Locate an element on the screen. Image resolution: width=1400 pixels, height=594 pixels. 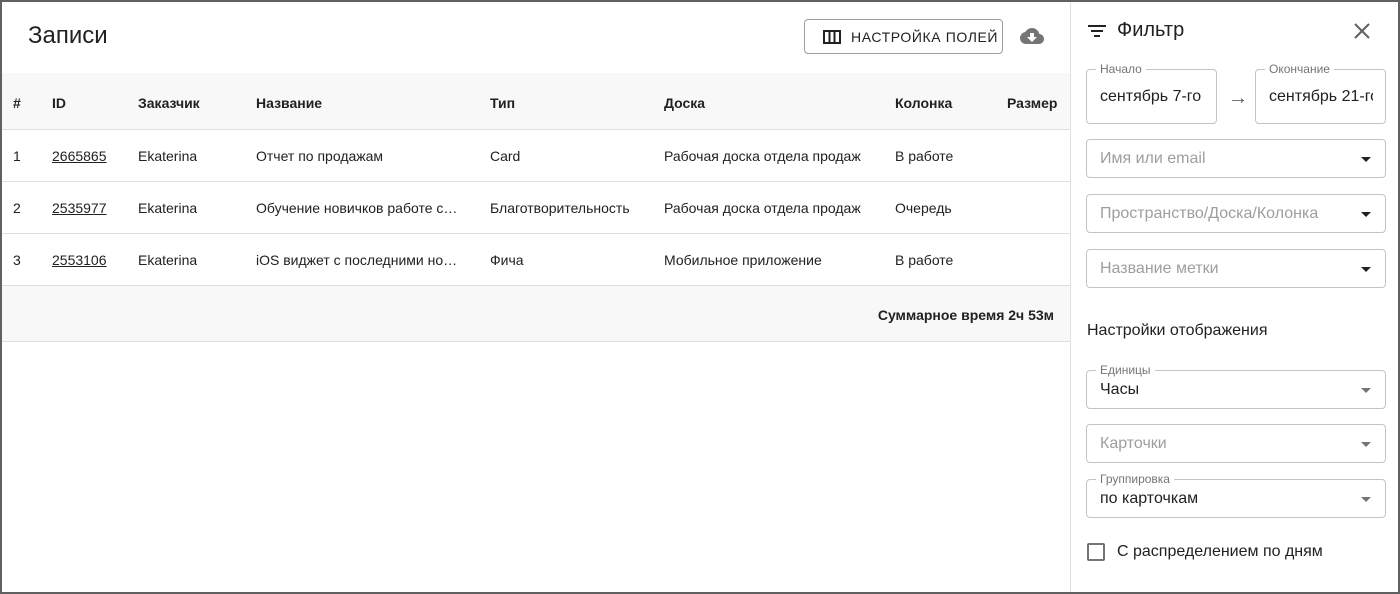
columns-icon is located at coordinates (832, 36).